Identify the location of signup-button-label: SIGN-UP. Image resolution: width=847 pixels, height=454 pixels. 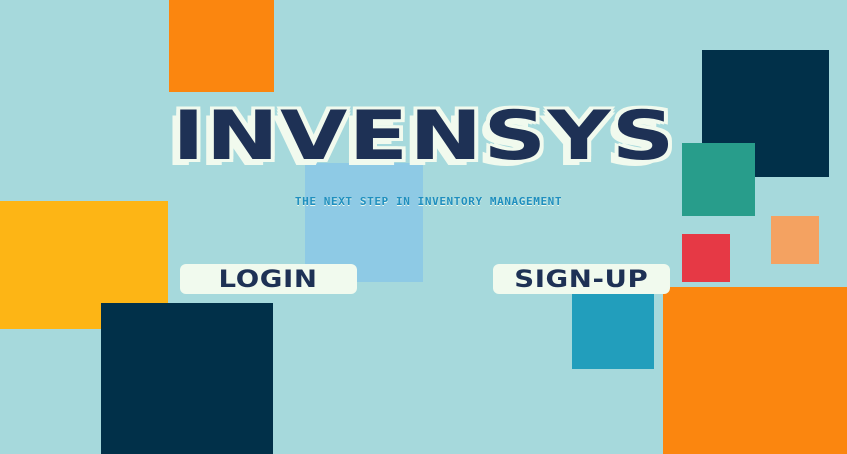
(581, 279).